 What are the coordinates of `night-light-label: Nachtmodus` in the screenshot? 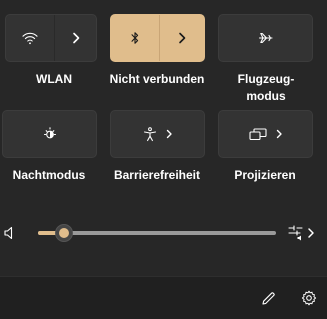 It's located at (49, 175).